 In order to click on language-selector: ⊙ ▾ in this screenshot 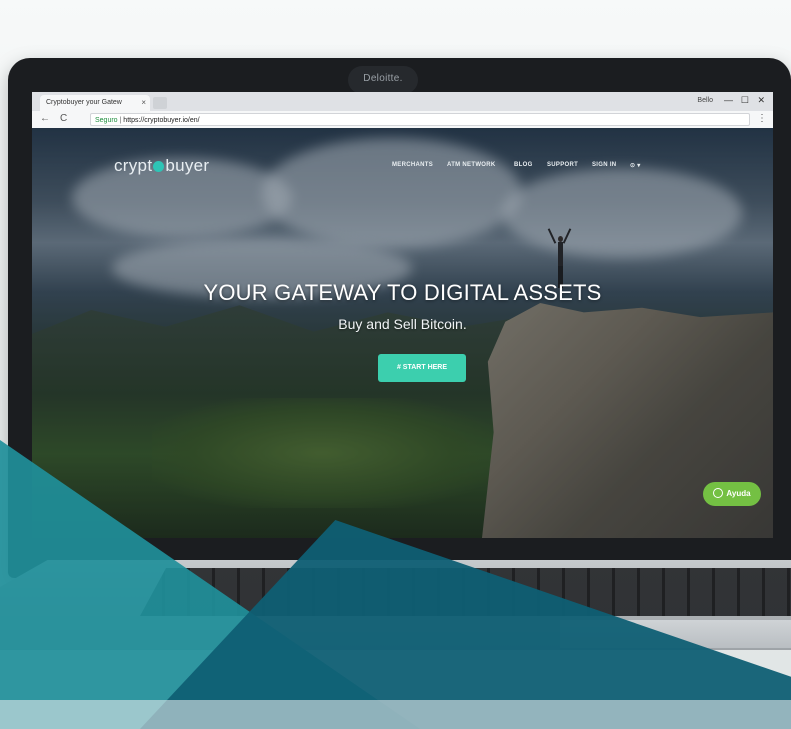, I will do `click(635, 165)`.